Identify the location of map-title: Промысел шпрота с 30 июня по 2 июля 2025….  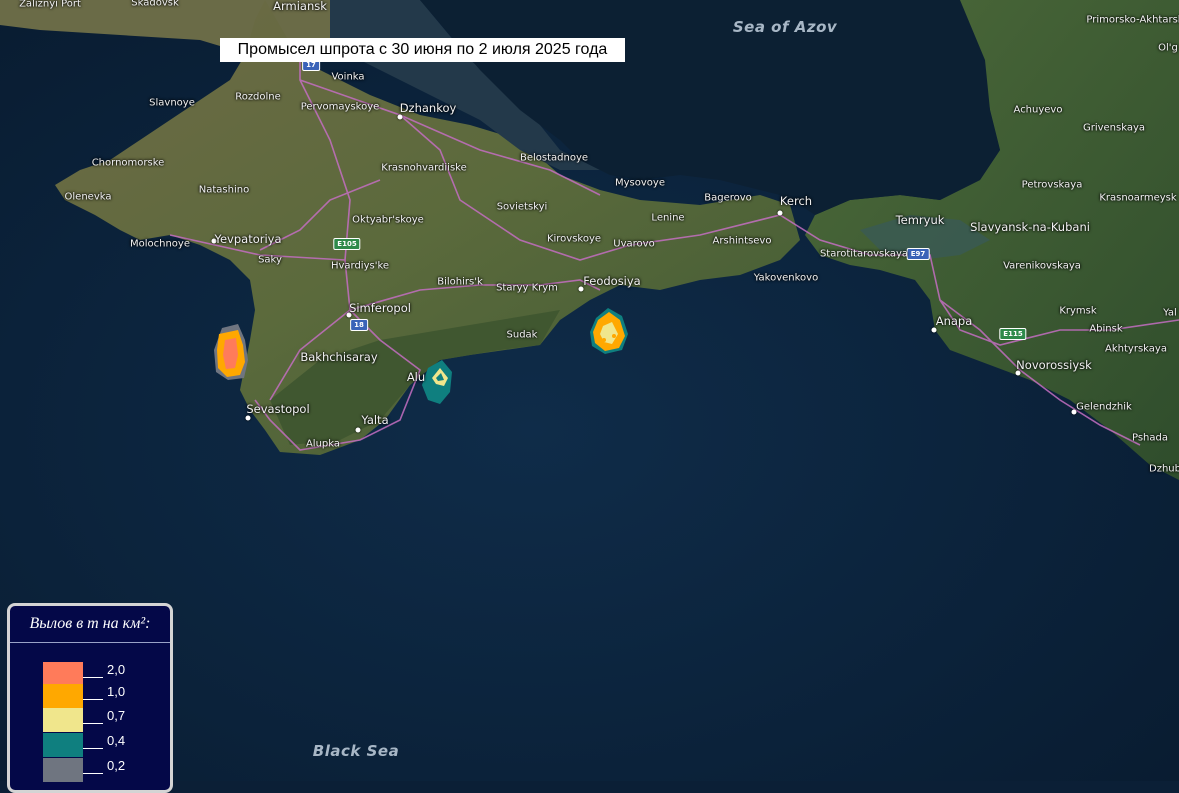
(422, 50).